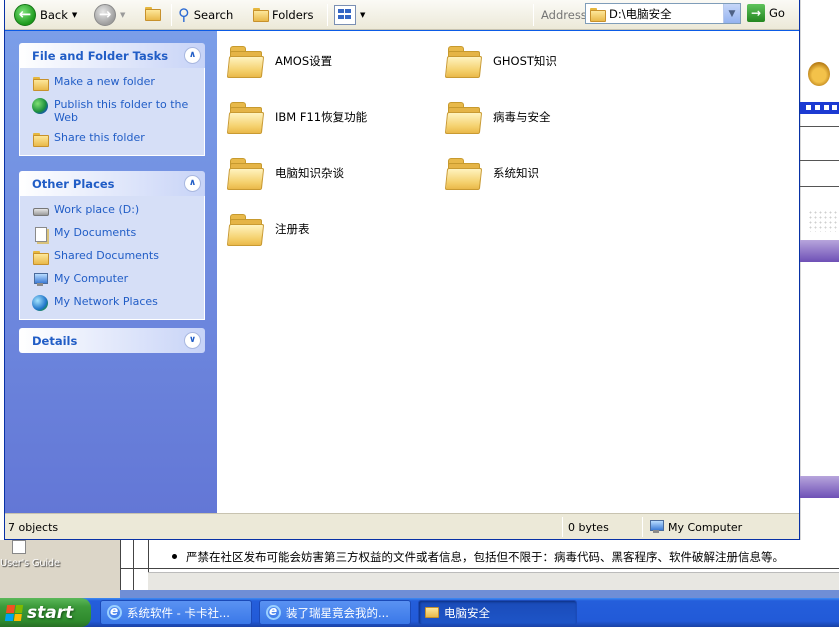  What do you see at coordinates (174, 556) in the screenshot?
I see `bullet-icon` at bounding box center [174, 556].